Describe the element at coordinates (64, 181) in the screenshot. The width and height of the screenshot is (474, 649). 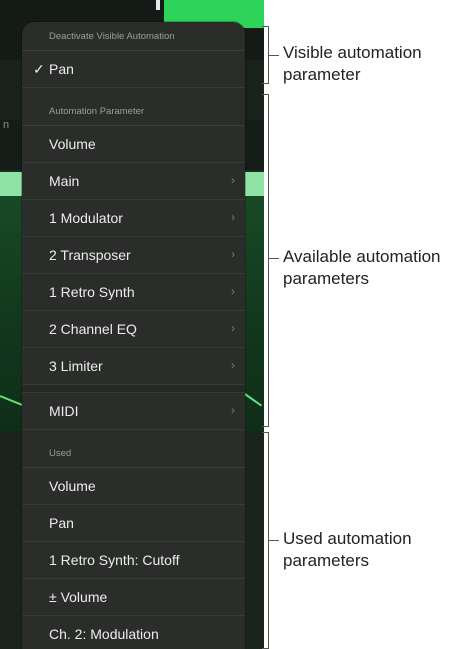
I see `menu-item-label: Main` at that location.